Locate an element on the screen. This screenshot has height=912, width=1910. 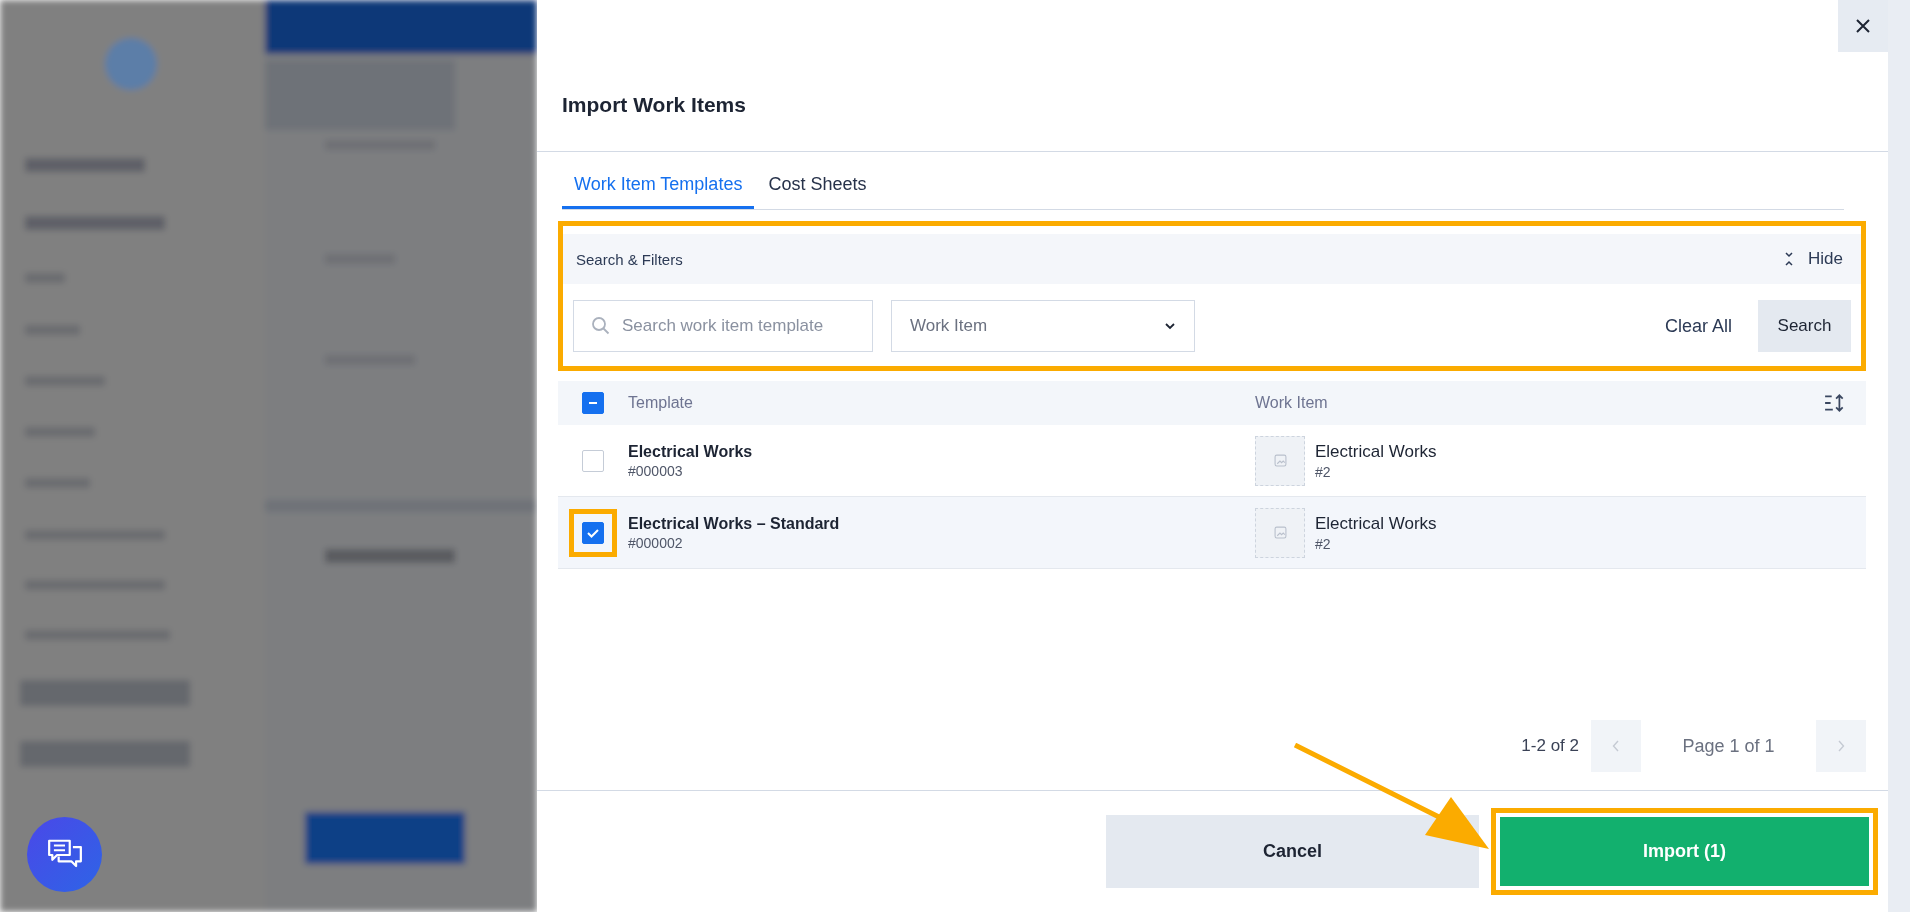
tab: Cost Sheets is located at coordinates (817, 191).